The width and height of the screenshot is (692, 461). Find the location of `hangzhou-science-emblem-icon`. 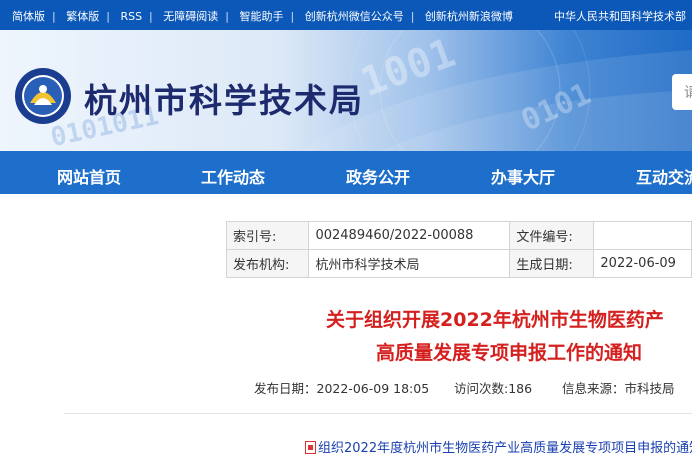

hangzhou-science-emblem-icon is located at coordinates (43, 96).